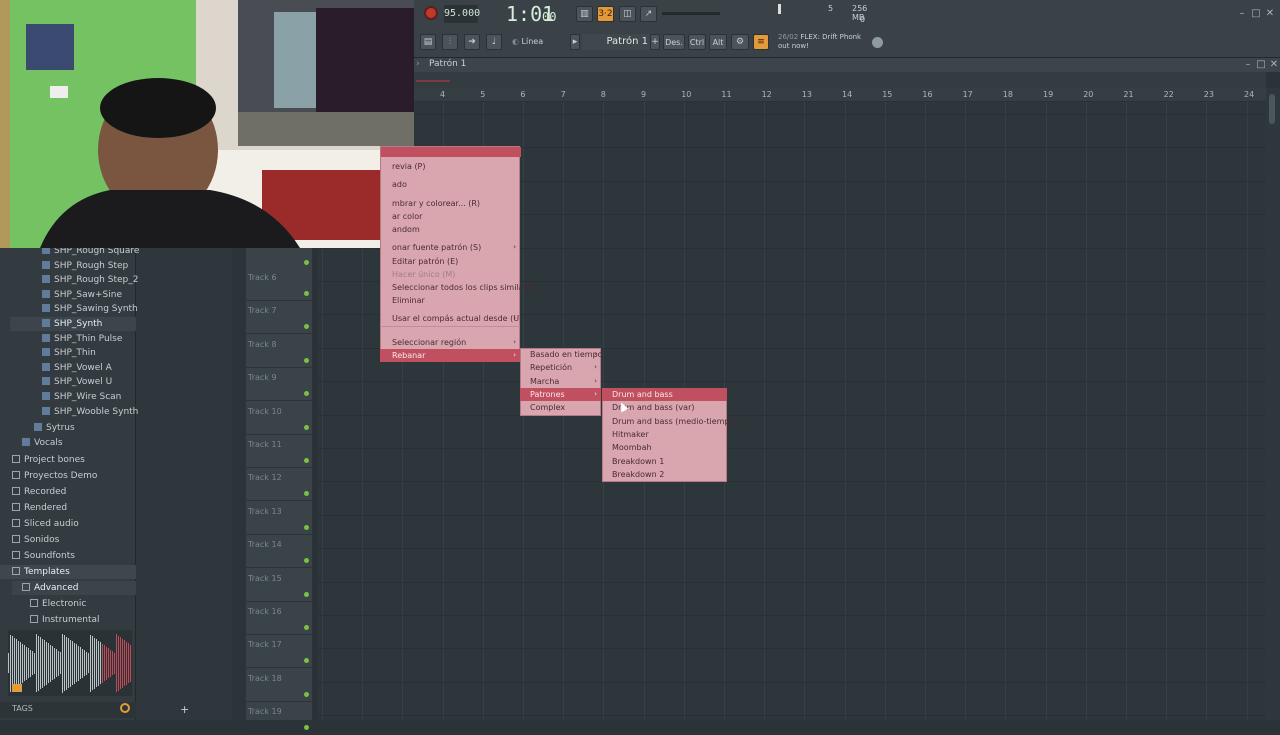 This screenshot has height=735, width=1280. Describe the element at coordinates (1270, 14) in the screenshot. I see `close-icon: ✕` at that location.